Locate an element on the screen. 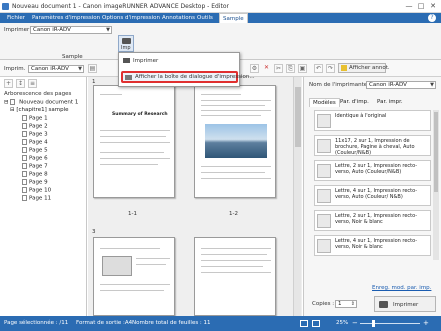 This screenshot has height=331, width=441. favorites-scrollbar is located at coordinates (436, 185).